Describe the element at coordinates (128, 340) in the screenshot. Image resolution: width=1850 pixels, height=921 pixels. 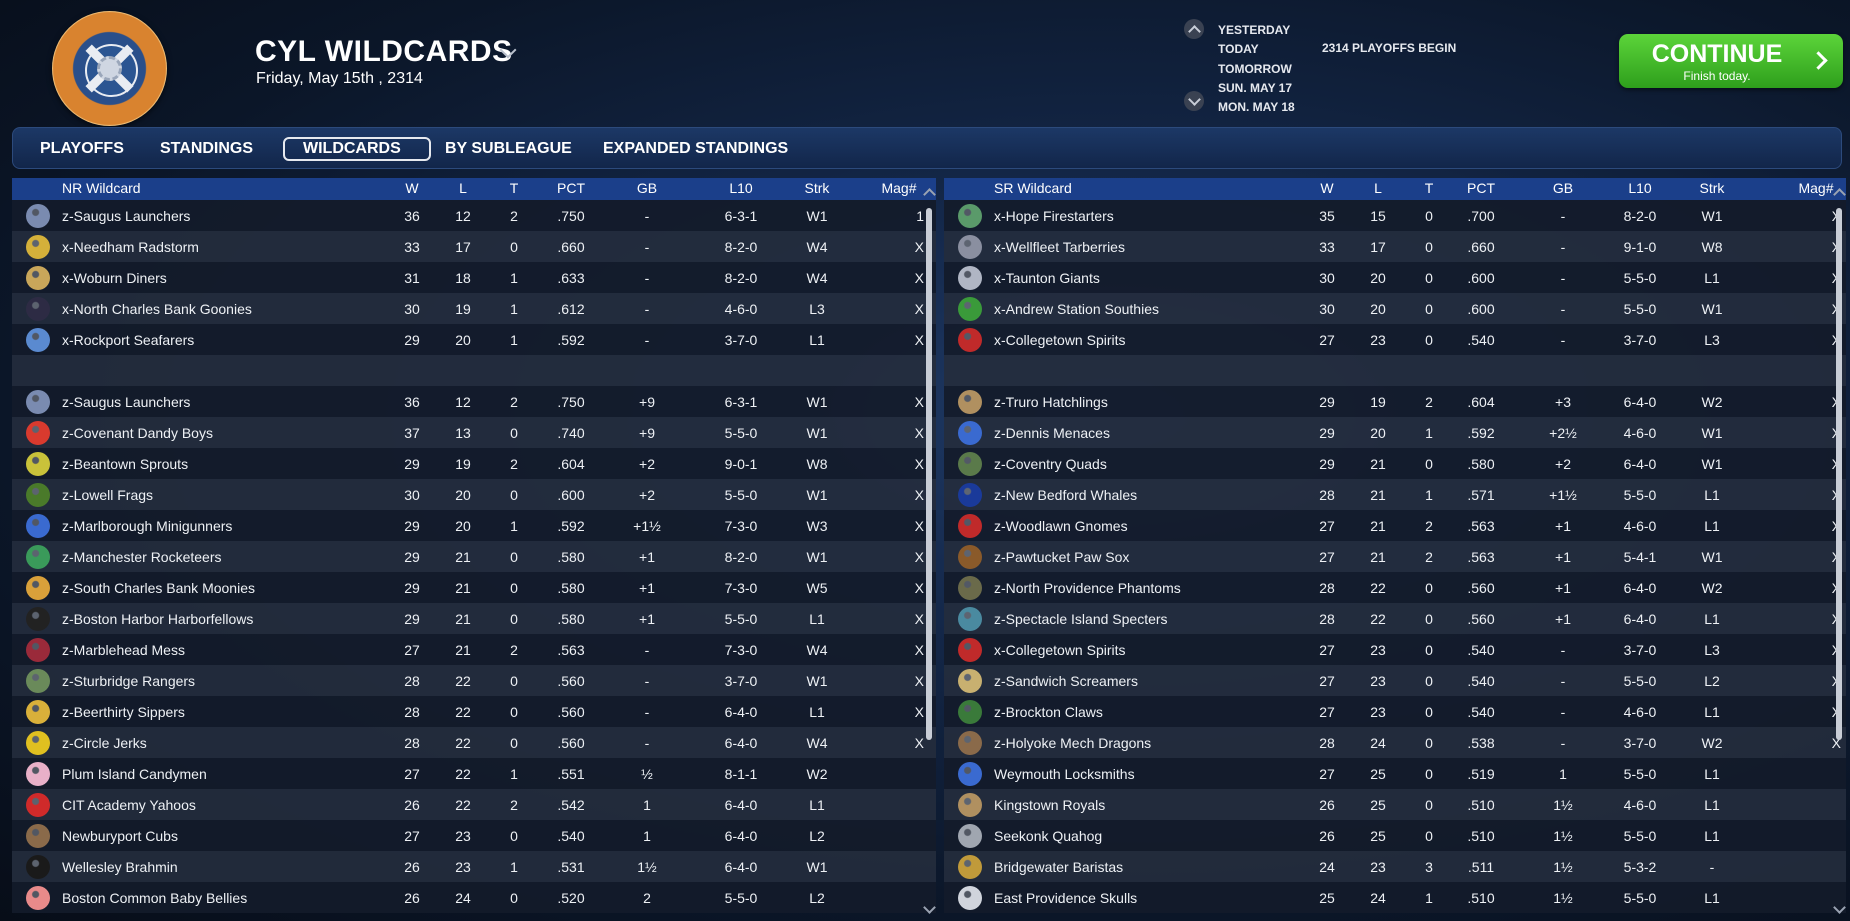
I see `team-name: x-Rockport Seafarers` at that location.